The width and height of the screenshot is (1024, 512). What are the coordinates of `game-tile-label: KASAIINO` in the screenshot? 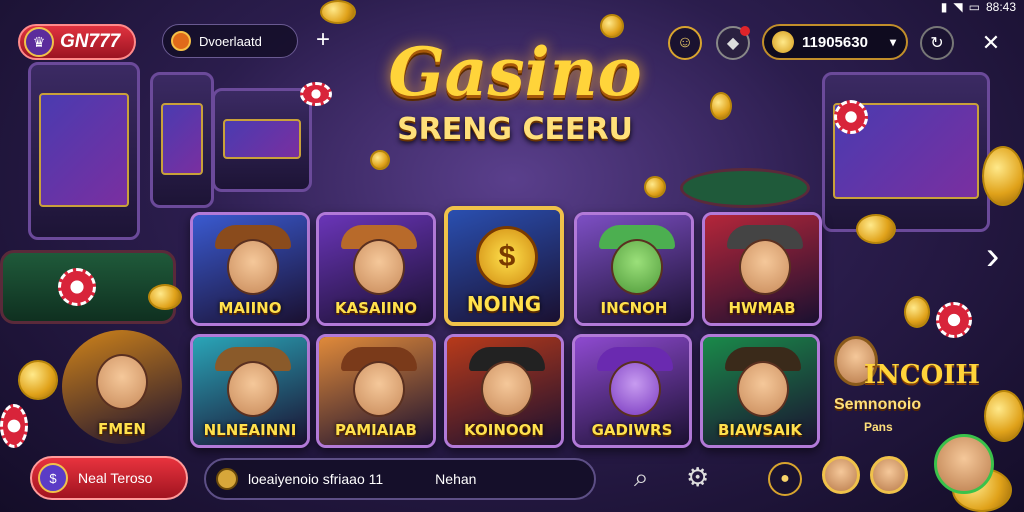 It's located at (376, 308).